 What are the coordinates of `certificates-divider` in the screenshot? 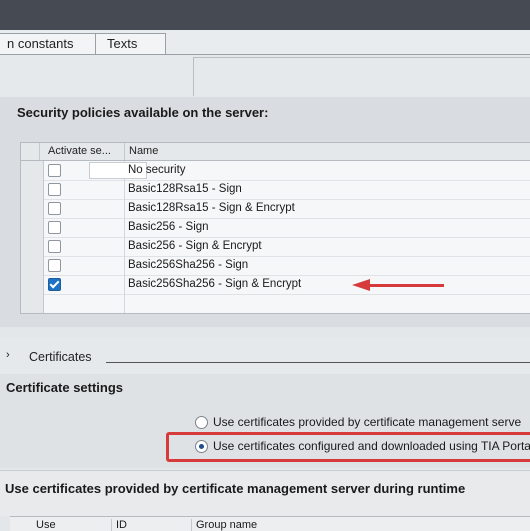 It's located at (318, 362).